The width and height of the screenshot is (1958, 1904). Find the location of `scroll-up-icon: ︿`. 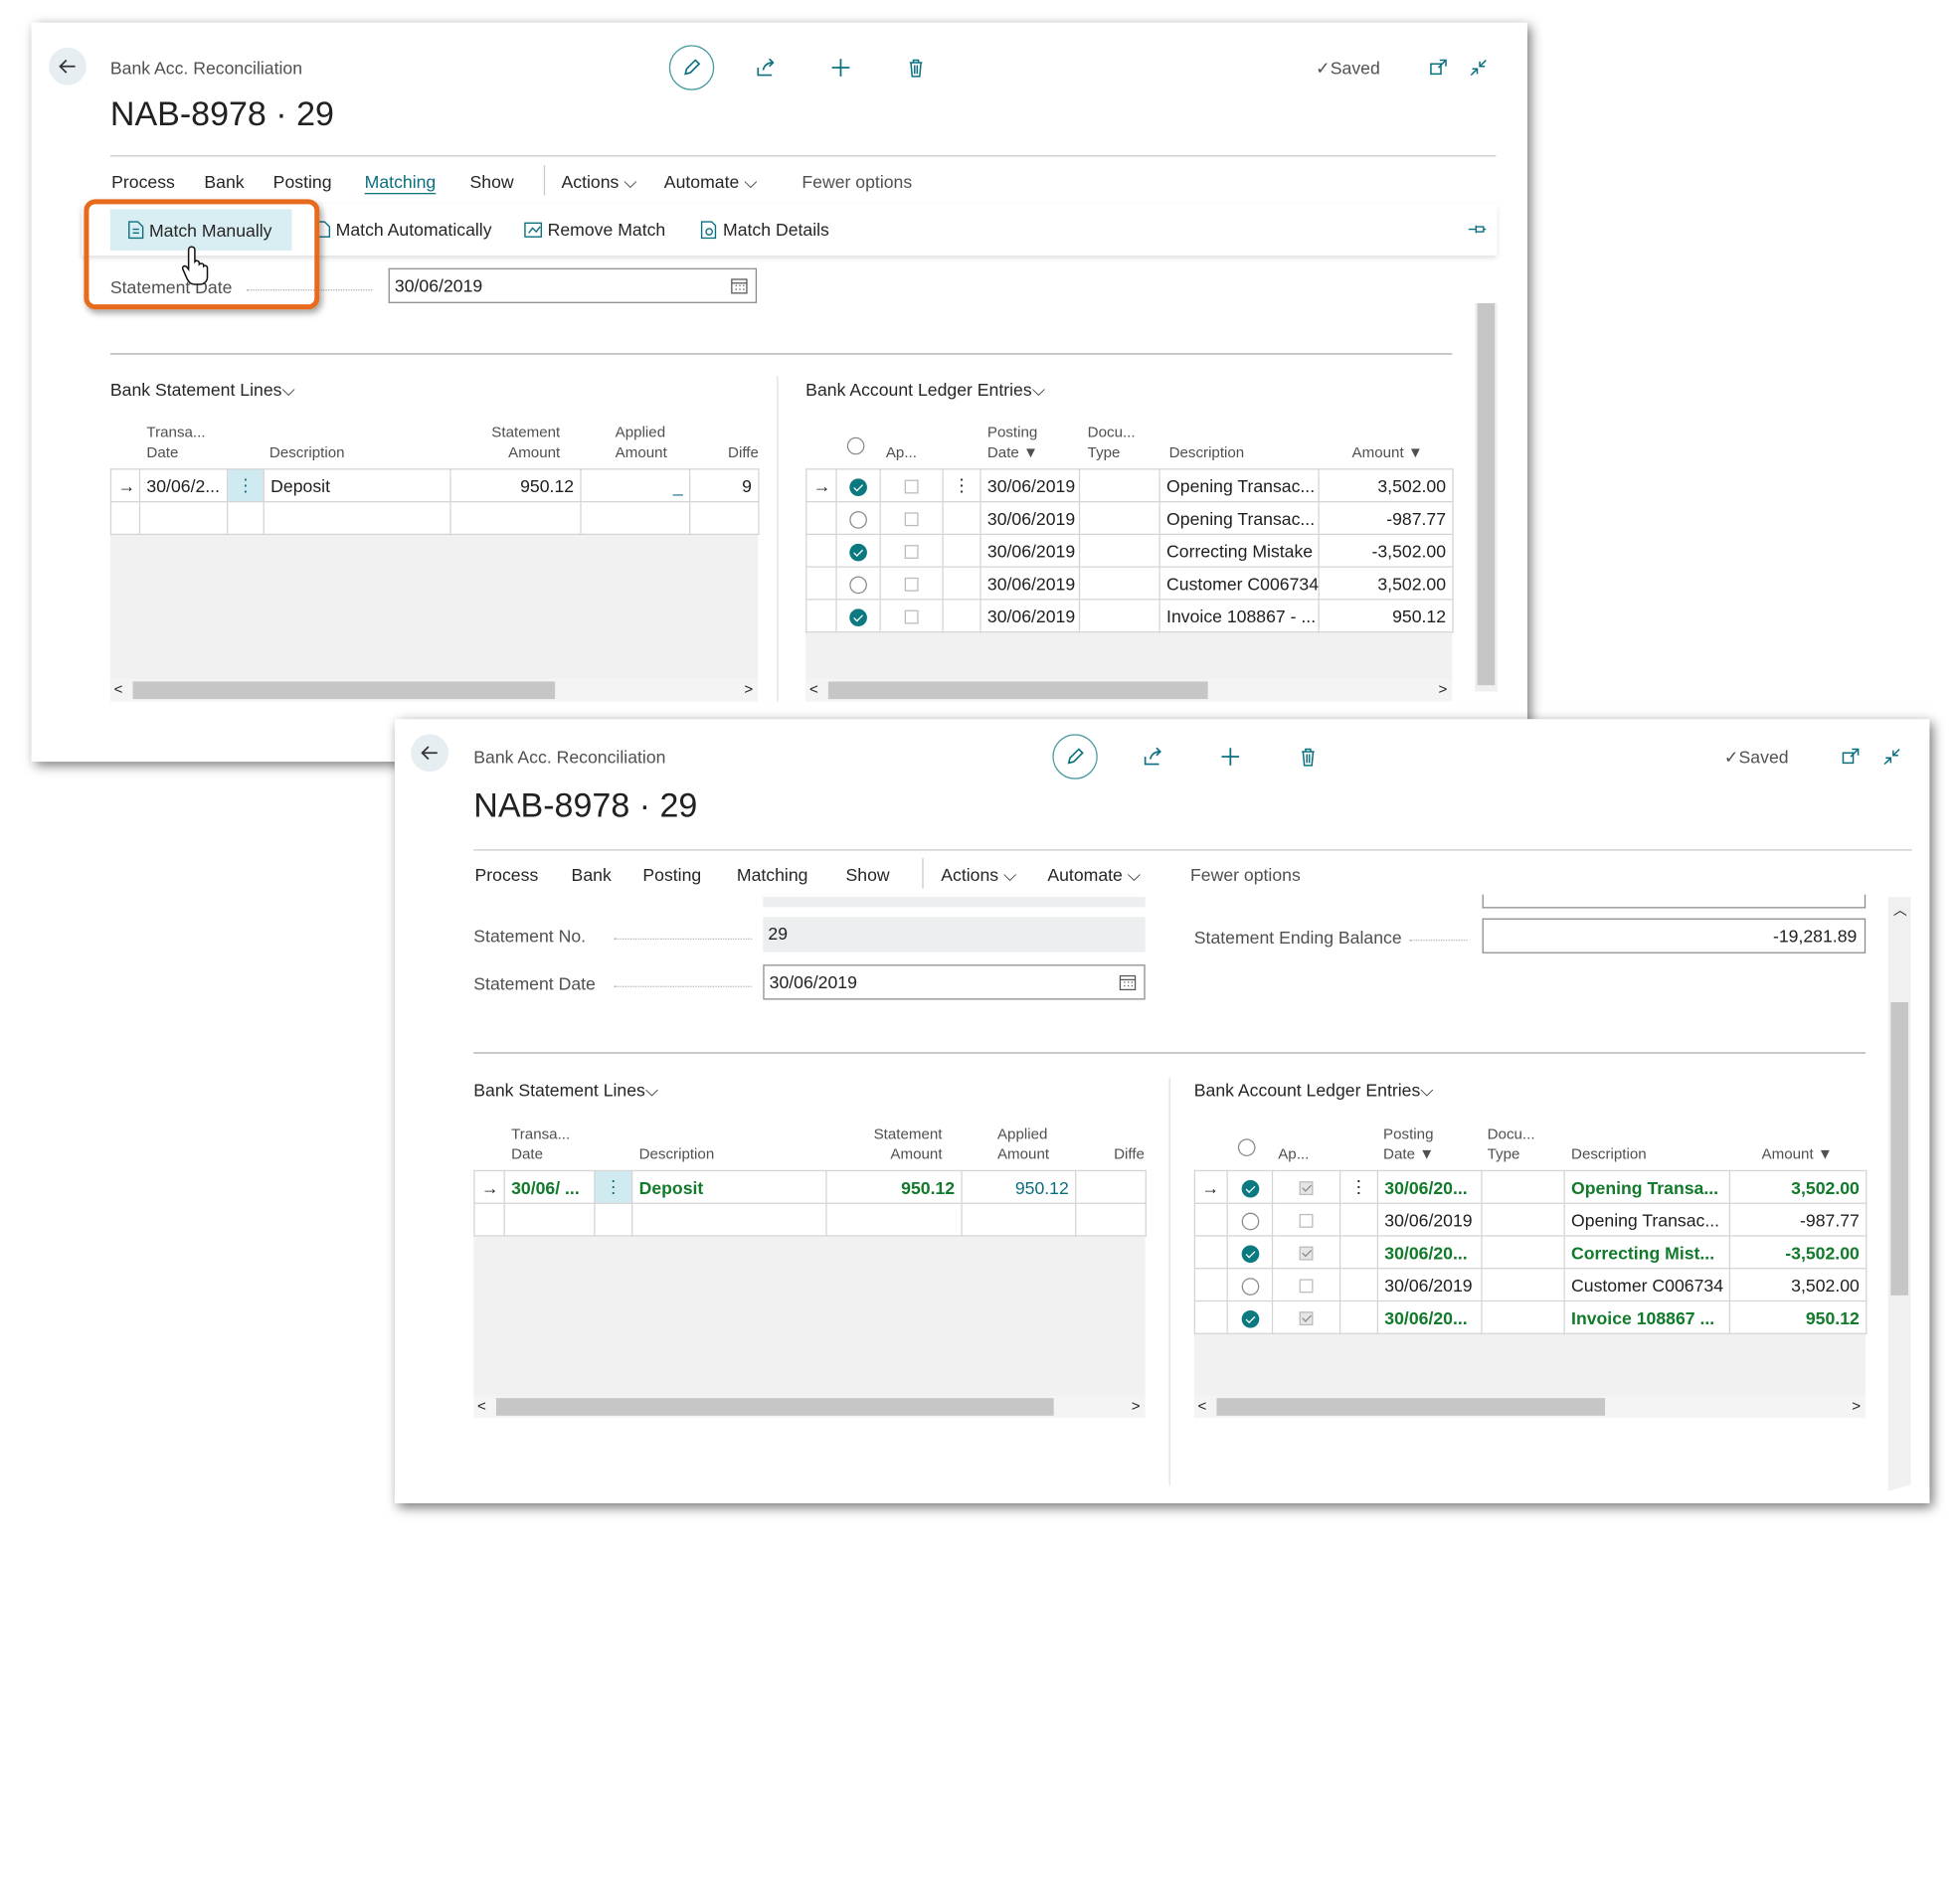

scroll-up-icon: ︿ is located at coordinates (1900, 910).